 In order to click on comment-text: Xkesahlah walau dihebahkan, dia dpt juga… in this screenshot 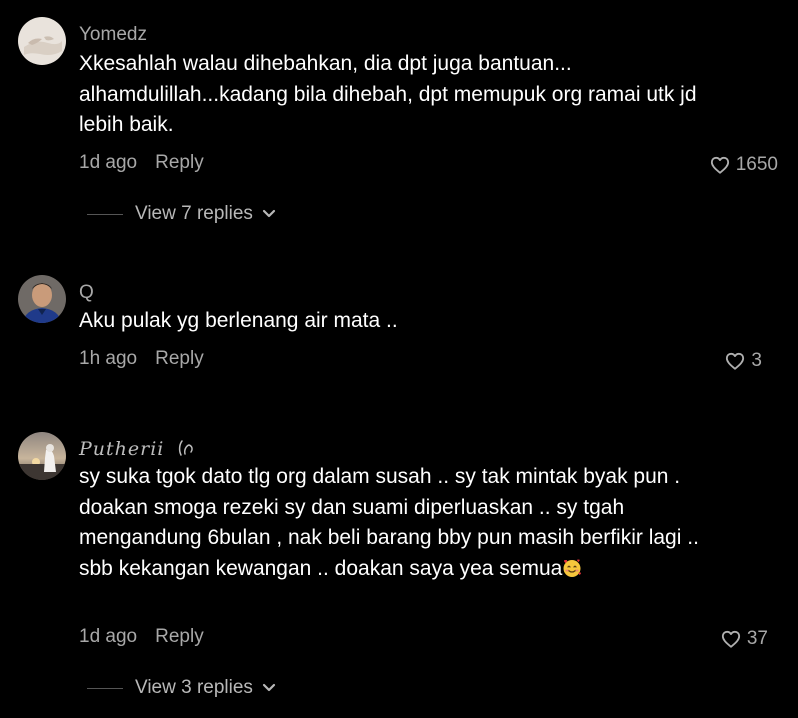, I will do `click(388, 94)`.